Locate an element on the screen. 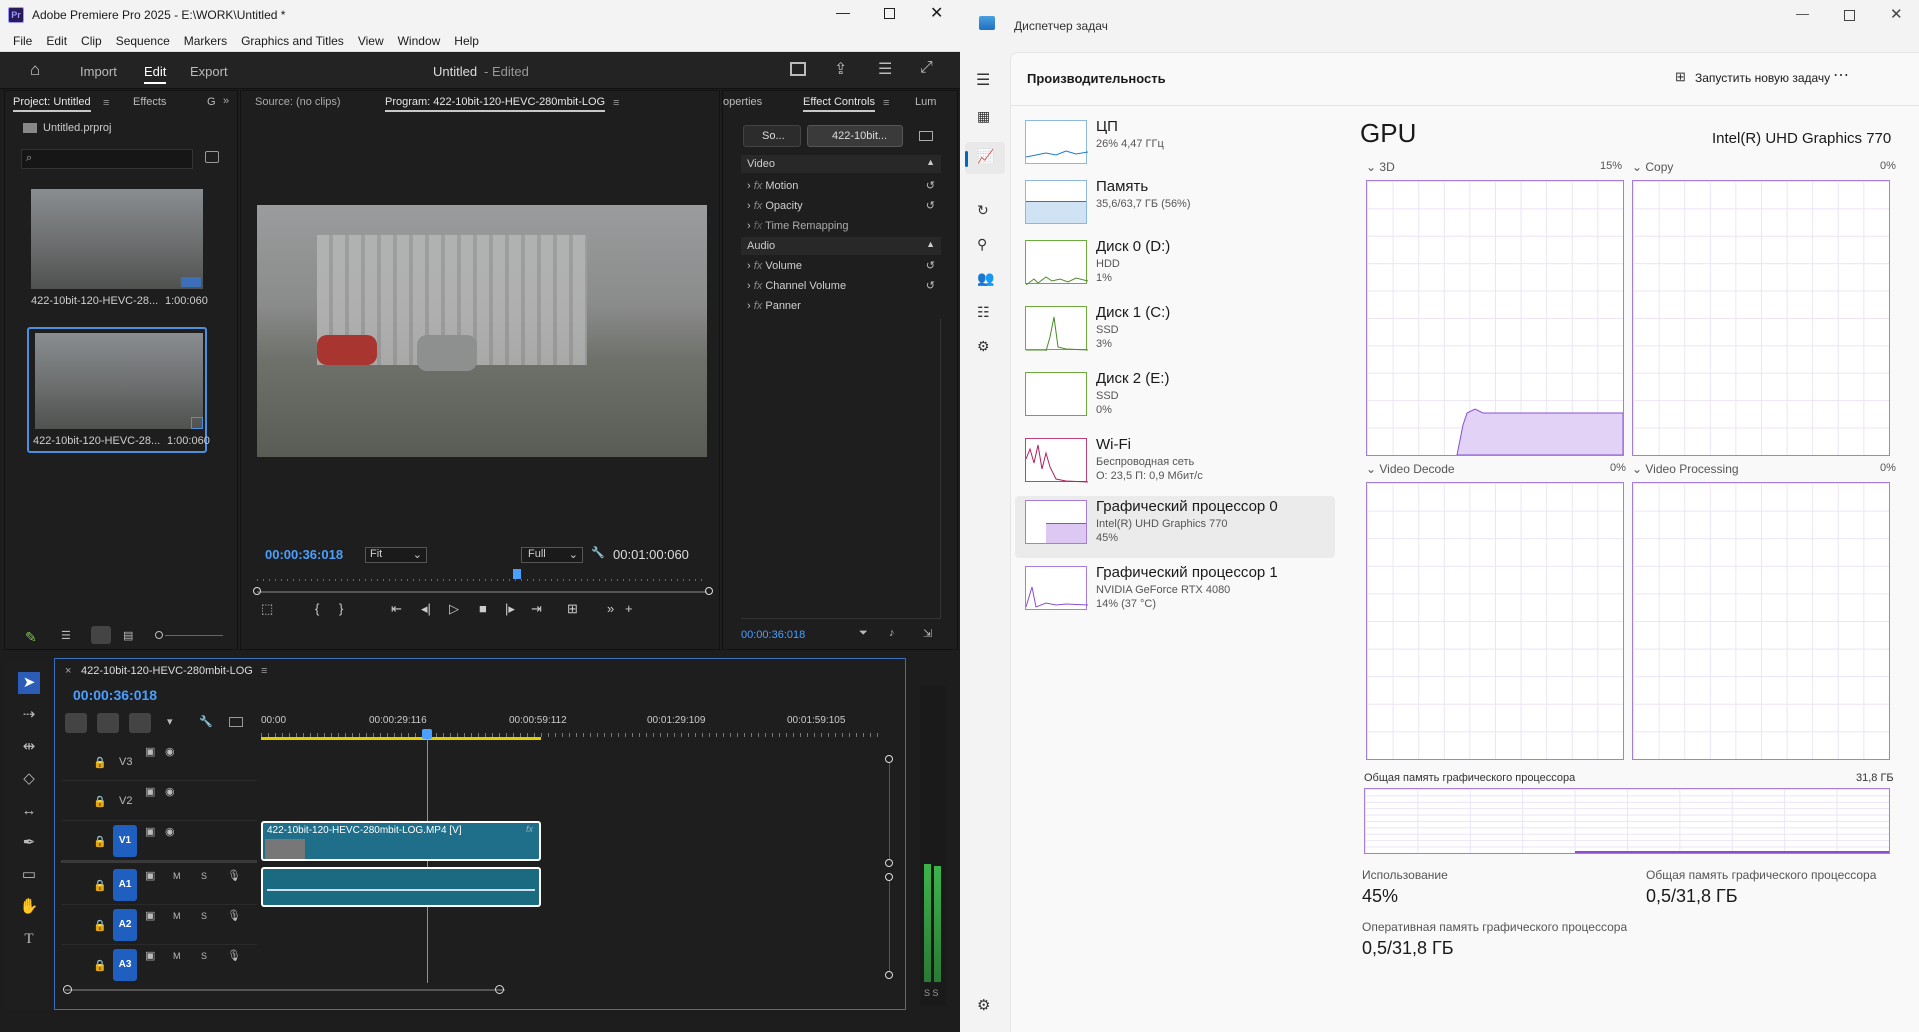 Image resolution: width=1919 pixels, height=1032 pixels. monitor-ruler is located at coordinates (482, 580).